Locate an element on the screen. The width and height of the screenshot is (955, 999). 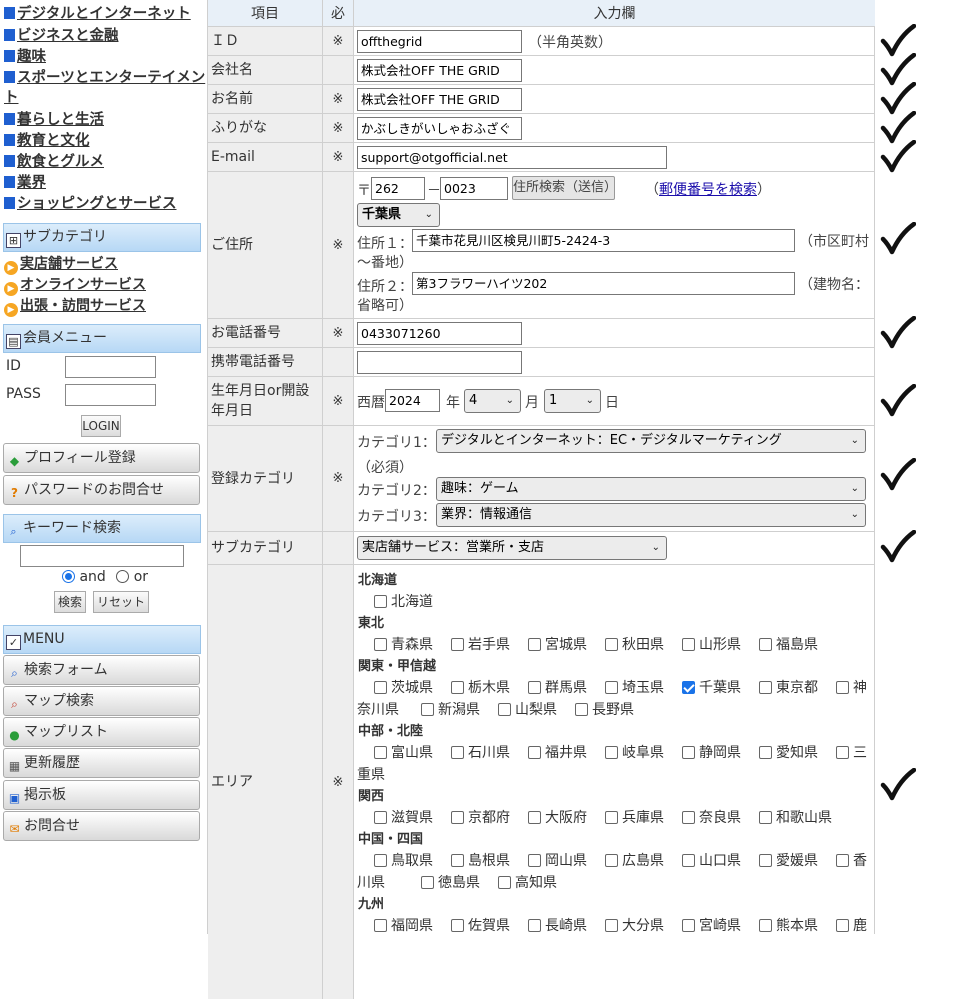
birth-year-input: 2024 is located at coordinates (412, 400).